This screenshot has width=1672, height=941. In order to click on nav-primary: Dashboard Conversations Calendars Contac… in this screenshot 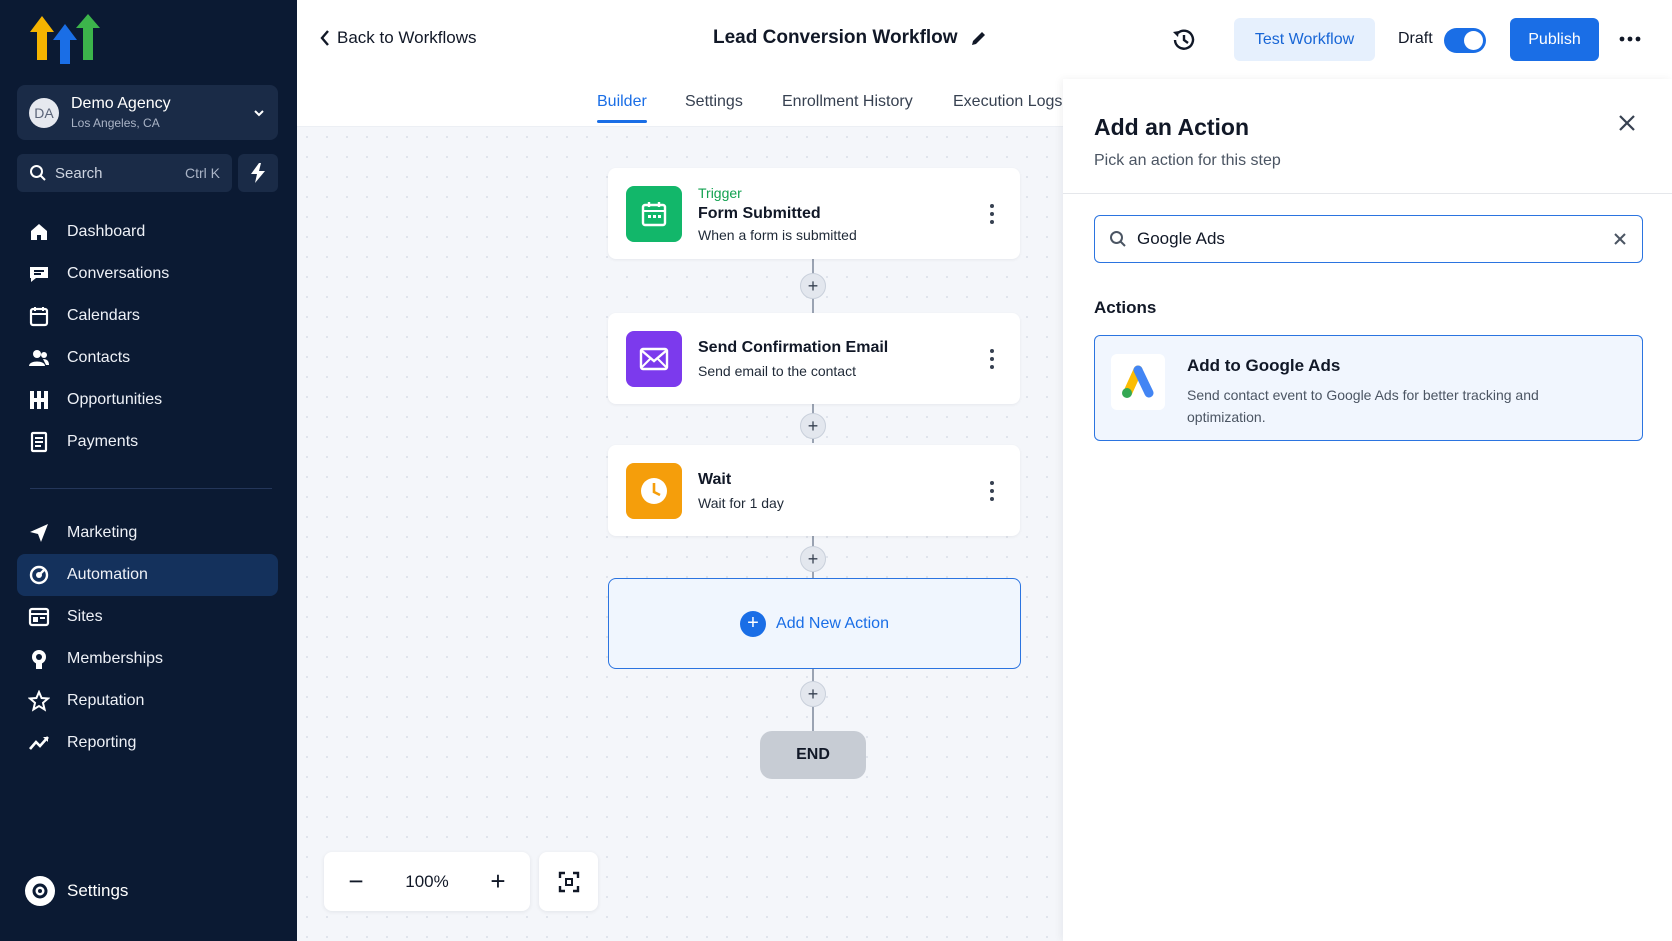, I will do `click(147, 337)`.